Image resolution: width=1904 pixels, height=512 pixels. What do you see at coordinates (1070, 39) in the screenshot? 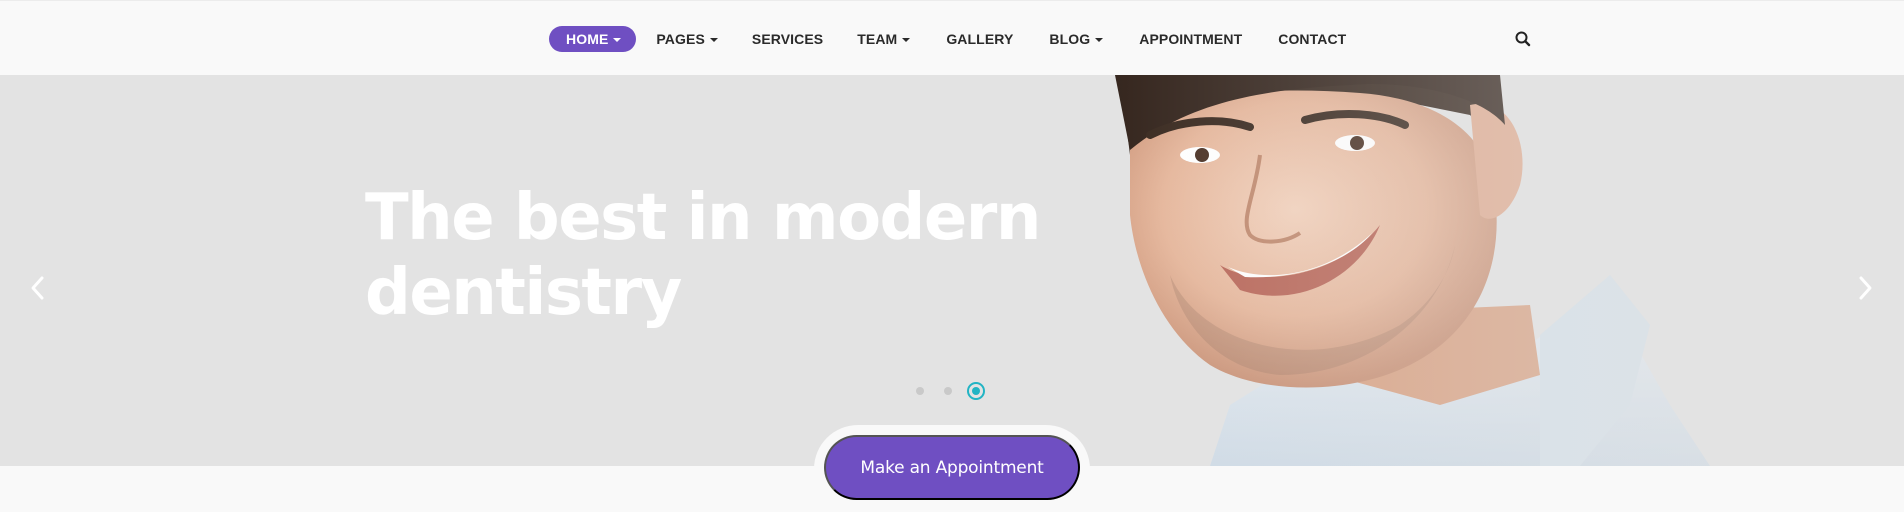
I see `nav-item-label: BLOG` at bounding box center [1070, 39].